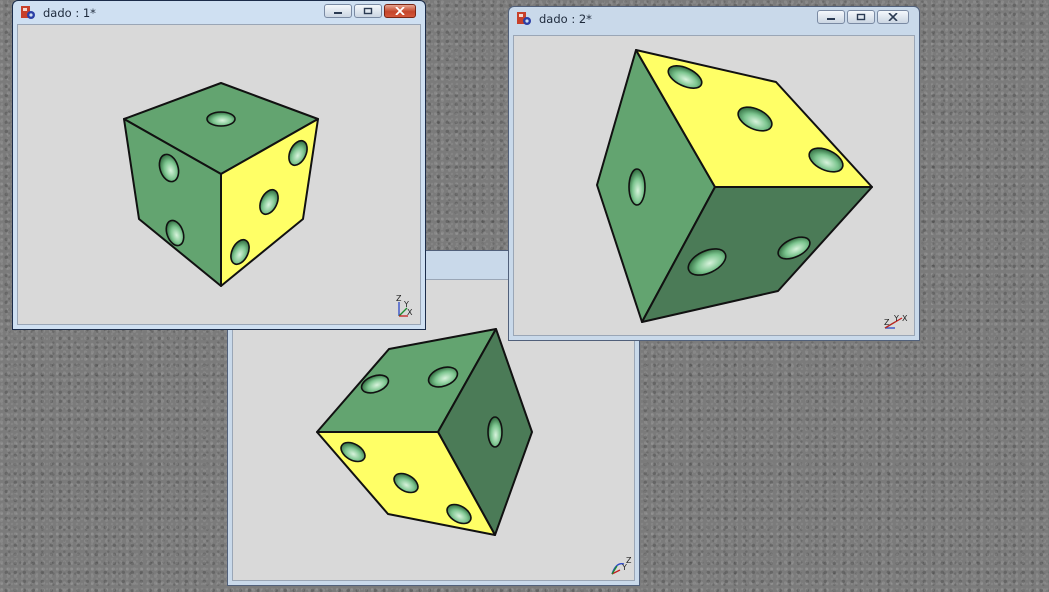  I want to click on window-titlebar: dado : 2*, so click(714, 19).